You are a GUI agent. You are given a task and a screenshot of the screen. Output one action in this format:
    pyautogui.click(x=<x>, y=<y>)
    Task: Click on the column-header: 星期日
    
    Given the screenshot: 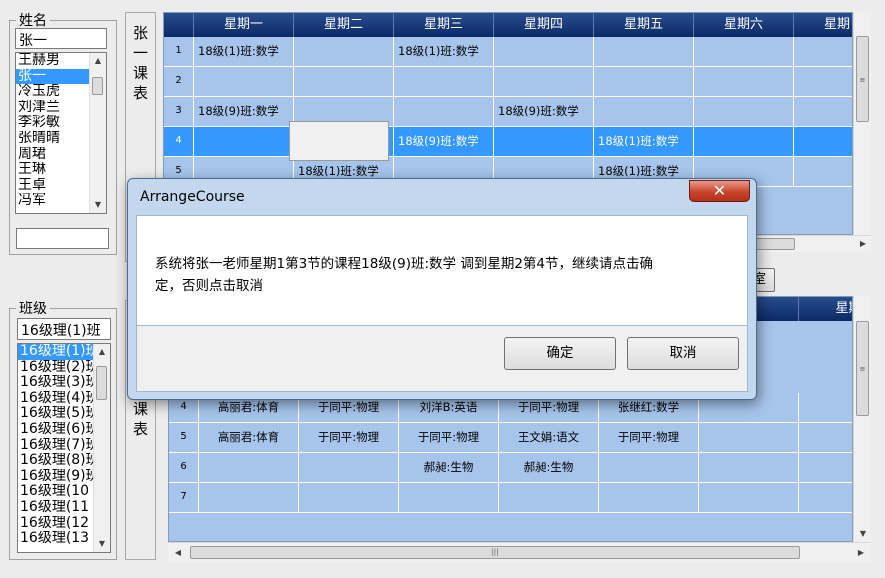 What is the action you would take?
    pyautogui.click(x=823, y=25)
    